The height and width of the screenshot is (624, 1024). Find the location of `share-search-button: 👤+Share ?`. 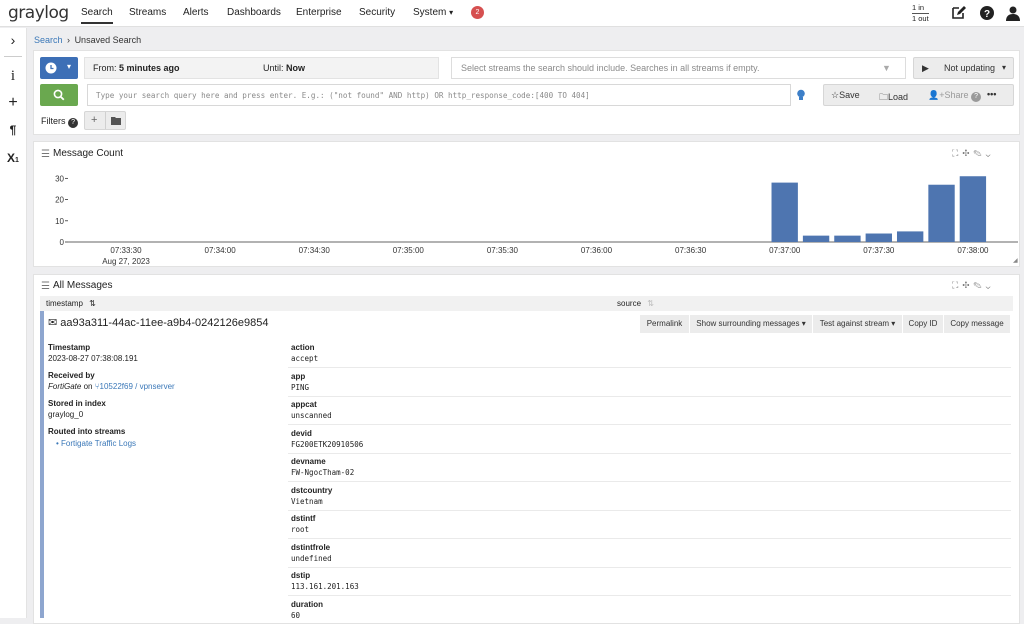

share-search-button: 👤+Share ? is located at coordinates (955, 96).